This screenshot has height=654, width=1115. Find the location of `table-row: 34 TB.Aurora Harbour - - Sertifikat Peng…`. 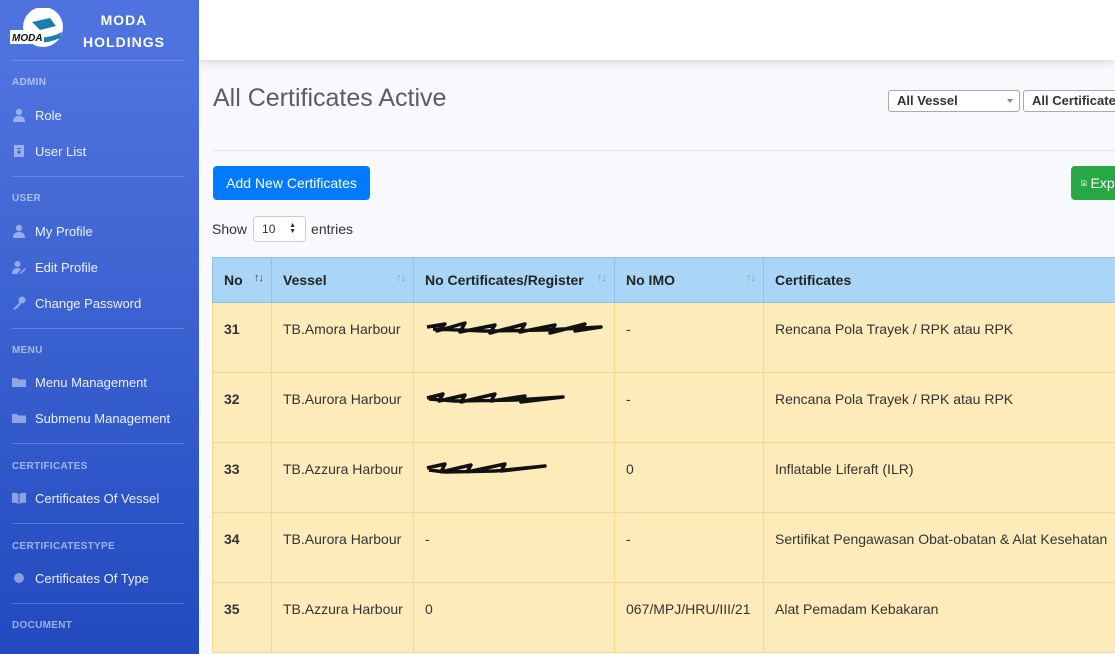

table-row: 34 TB.Aurora Harbour - - Sertifikat Peng… is located at coordinates (663, 547).